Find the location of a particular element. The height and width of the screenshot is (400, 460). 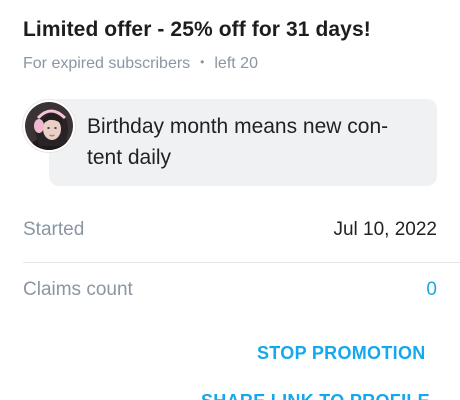

stop-promotion-button: STOP PROMOTION is located at coordinates (341, 353).